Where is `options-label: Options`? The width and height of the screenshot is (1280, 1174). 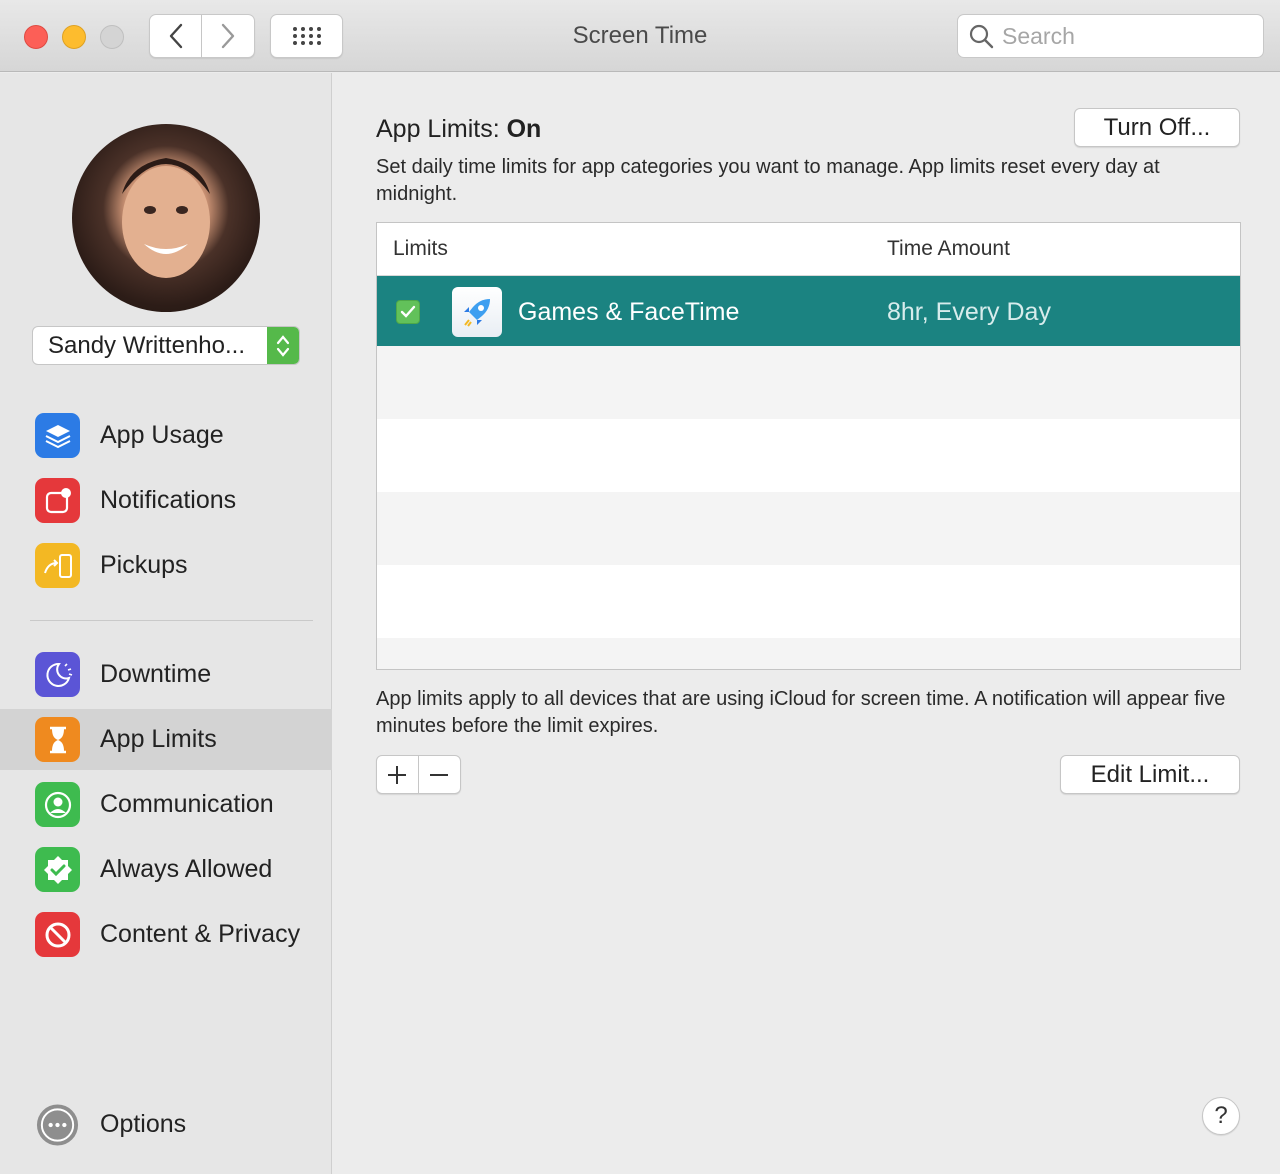
options-label: Options is located at coordinates (143, 1124).